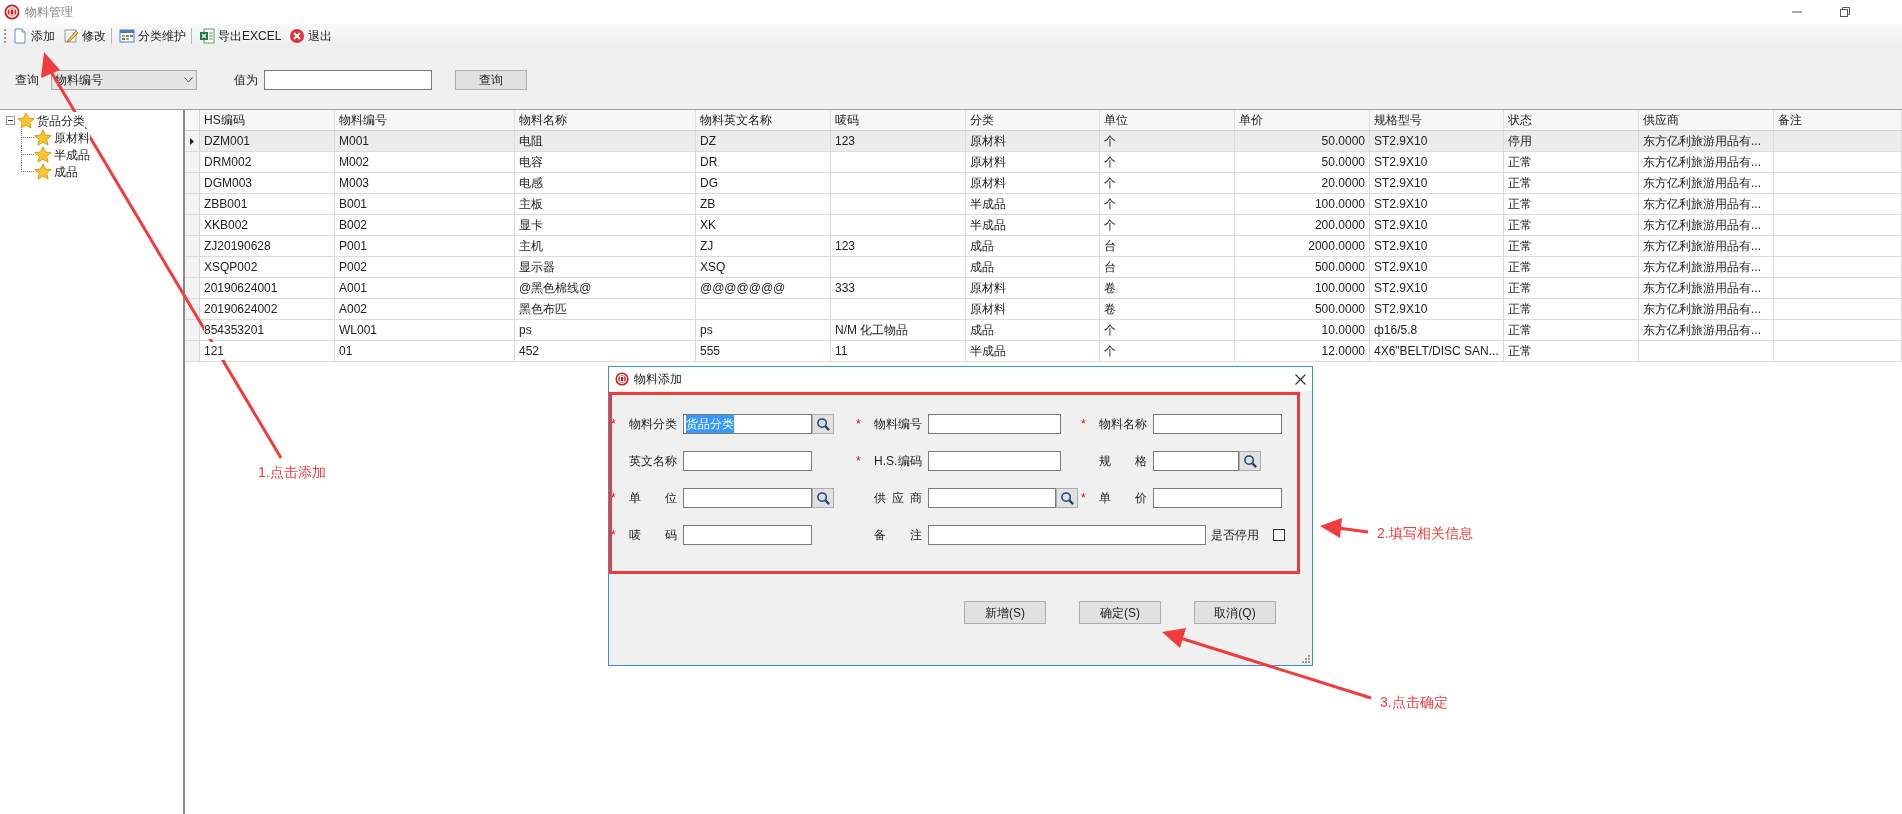  Describe the element at coordinates (898, 120) in the screenshot. I see `column-header: 唛码` at that location.